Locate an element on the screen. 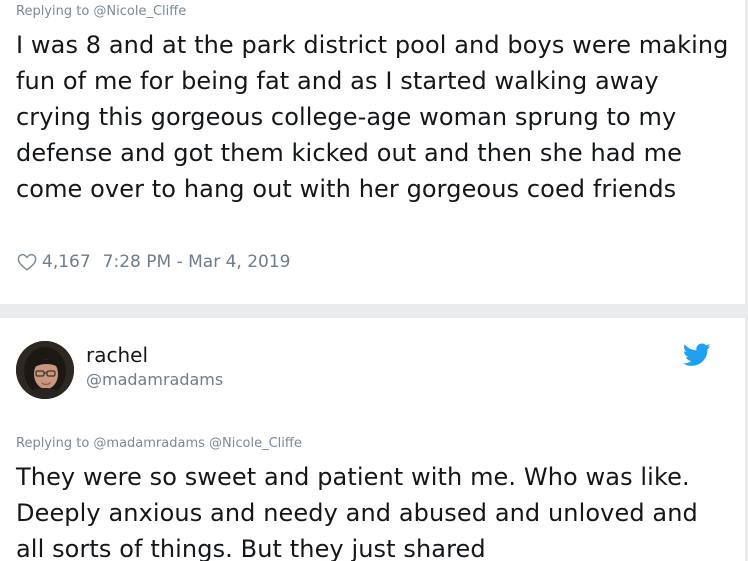 The image size is (748, 561). avatar-image is located at coordinates (45, 370).